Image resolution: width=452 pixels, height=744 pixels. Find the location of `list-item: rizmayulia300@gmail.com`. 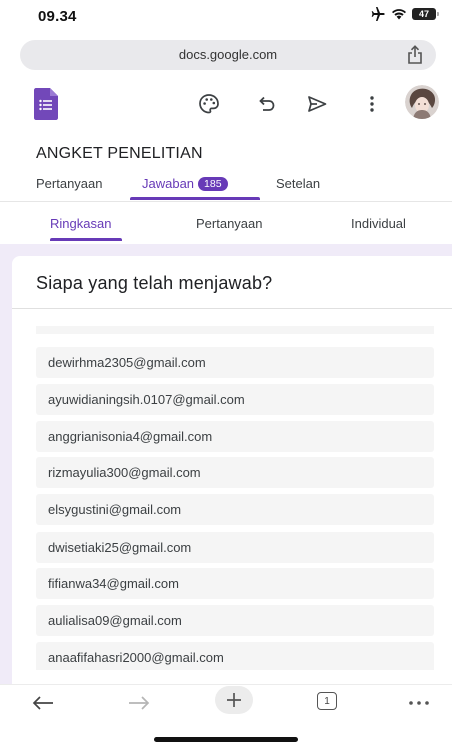

list-item: rizmayulia300@gmail.com is located at coordinates (235, 472).